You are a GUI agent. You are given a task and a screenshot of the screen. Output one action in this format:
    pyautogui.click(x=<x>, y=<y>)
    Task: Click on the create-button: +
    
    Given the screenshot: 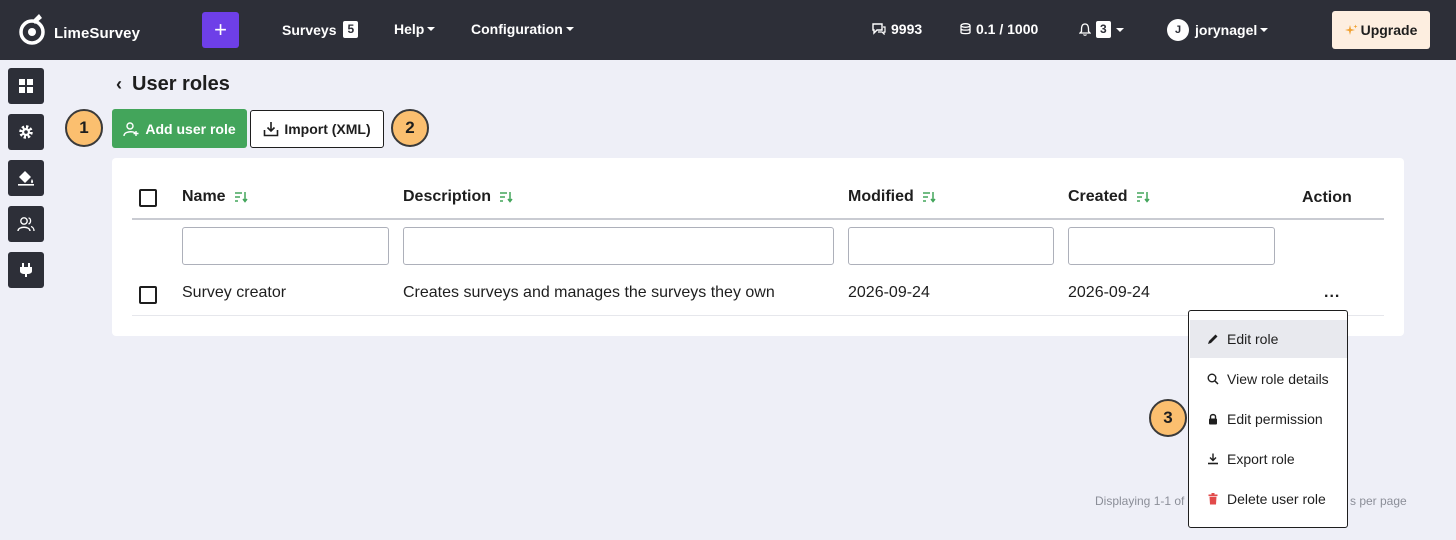 What is the action you would take?
    pyautogui.click(x=220, y=30)
    